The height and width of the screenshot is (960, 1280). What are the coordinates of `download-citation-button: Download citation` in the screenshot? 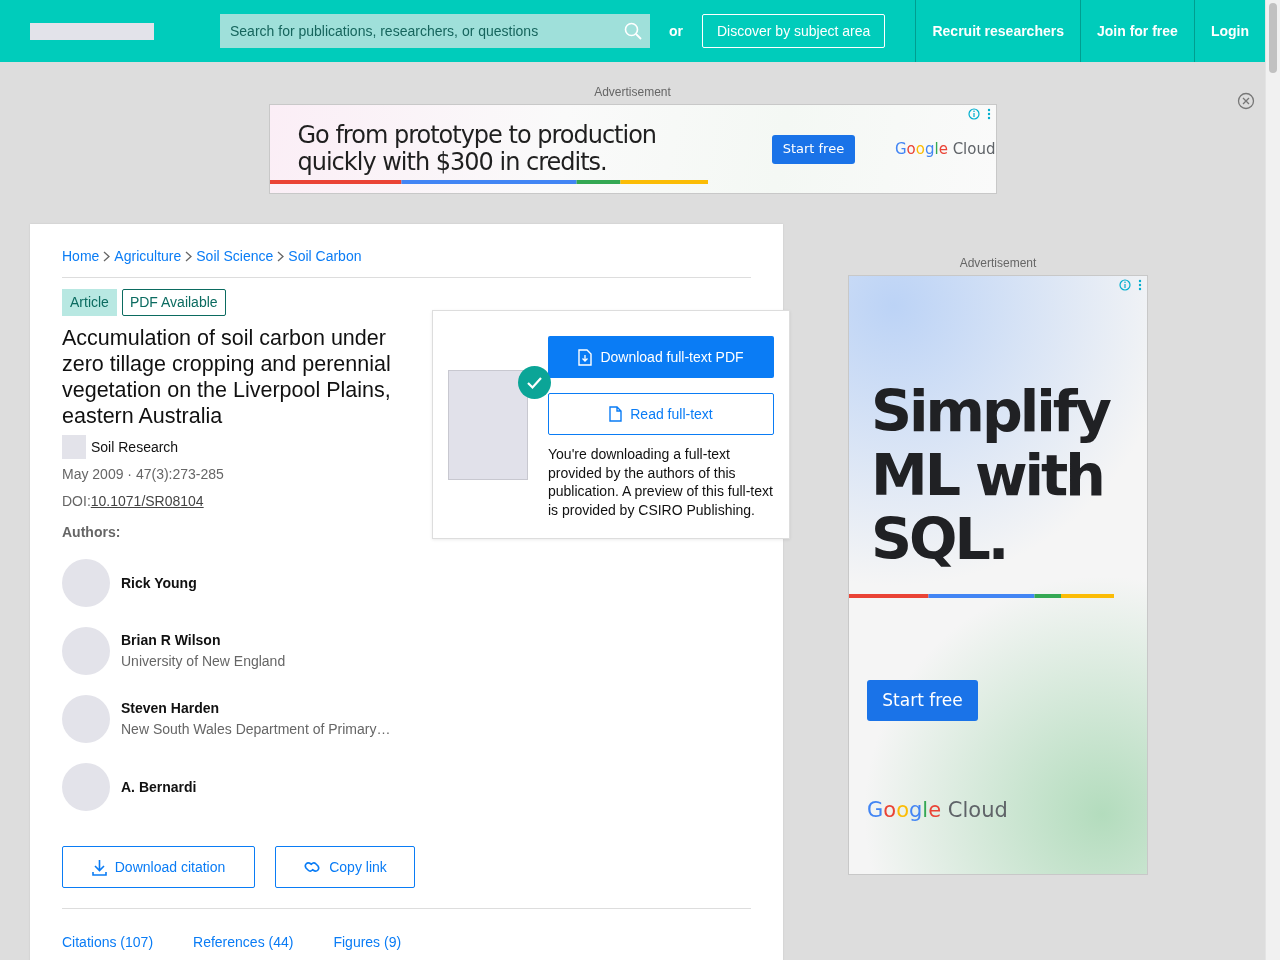 It's located at (158, 867).